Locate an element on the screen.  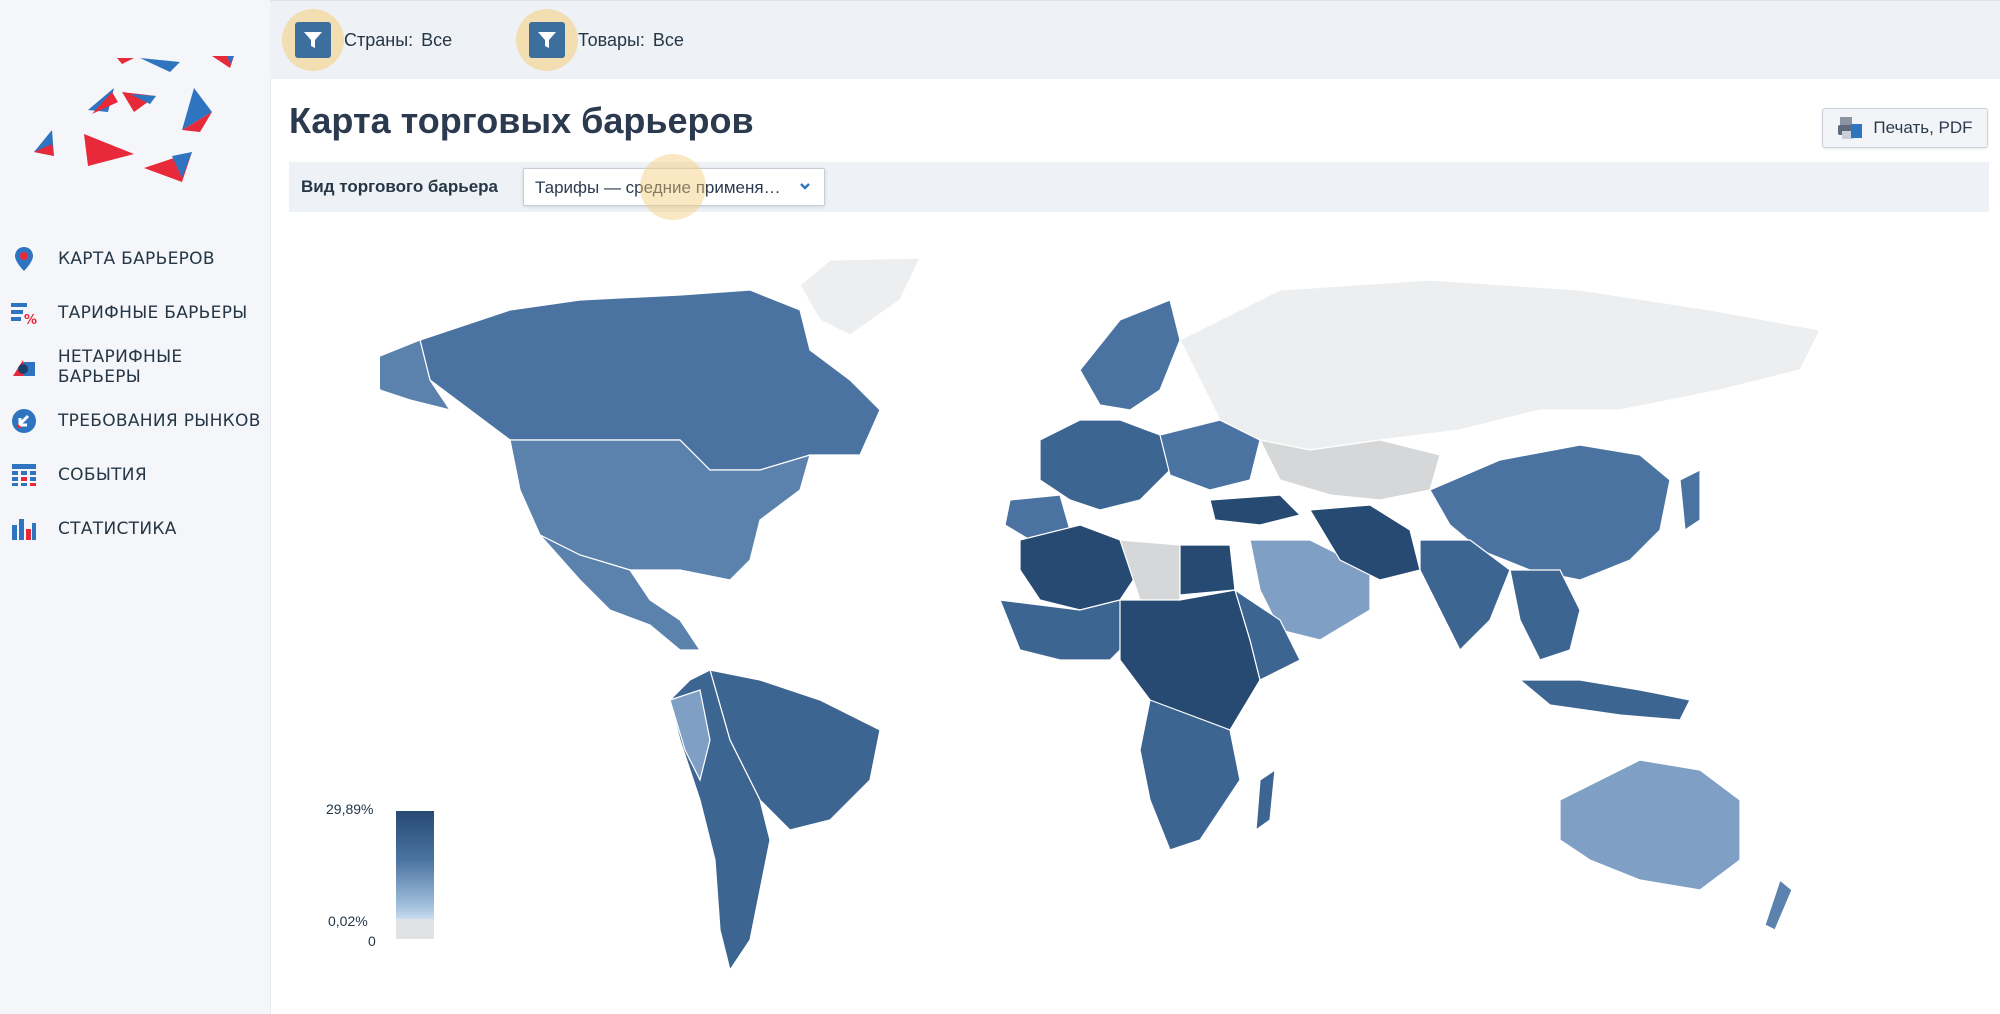
nav-item-market-requirements: ТРЕБОВАНИЯ РЫНКОВ is located at coordinates (135, 421).